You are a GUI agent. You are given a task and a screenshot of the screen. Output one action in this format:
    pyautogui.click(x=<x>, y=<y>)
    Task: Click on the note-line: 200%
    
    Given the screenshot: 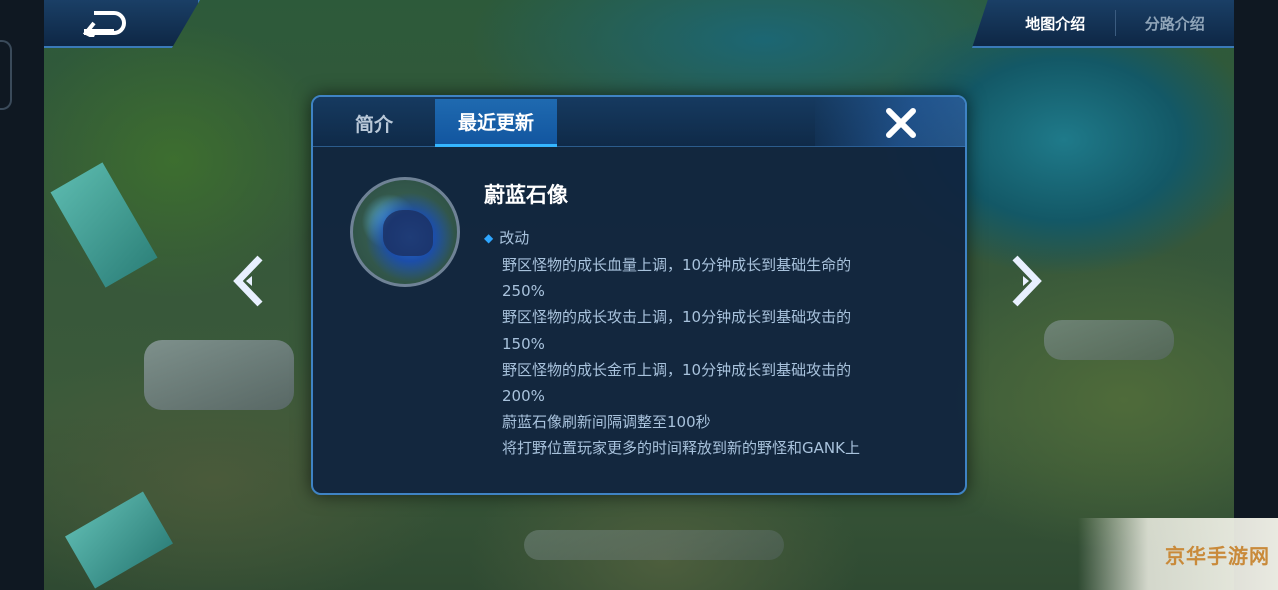 What is the action you would take?
    pyautogui.click(x=523, y=396)
    